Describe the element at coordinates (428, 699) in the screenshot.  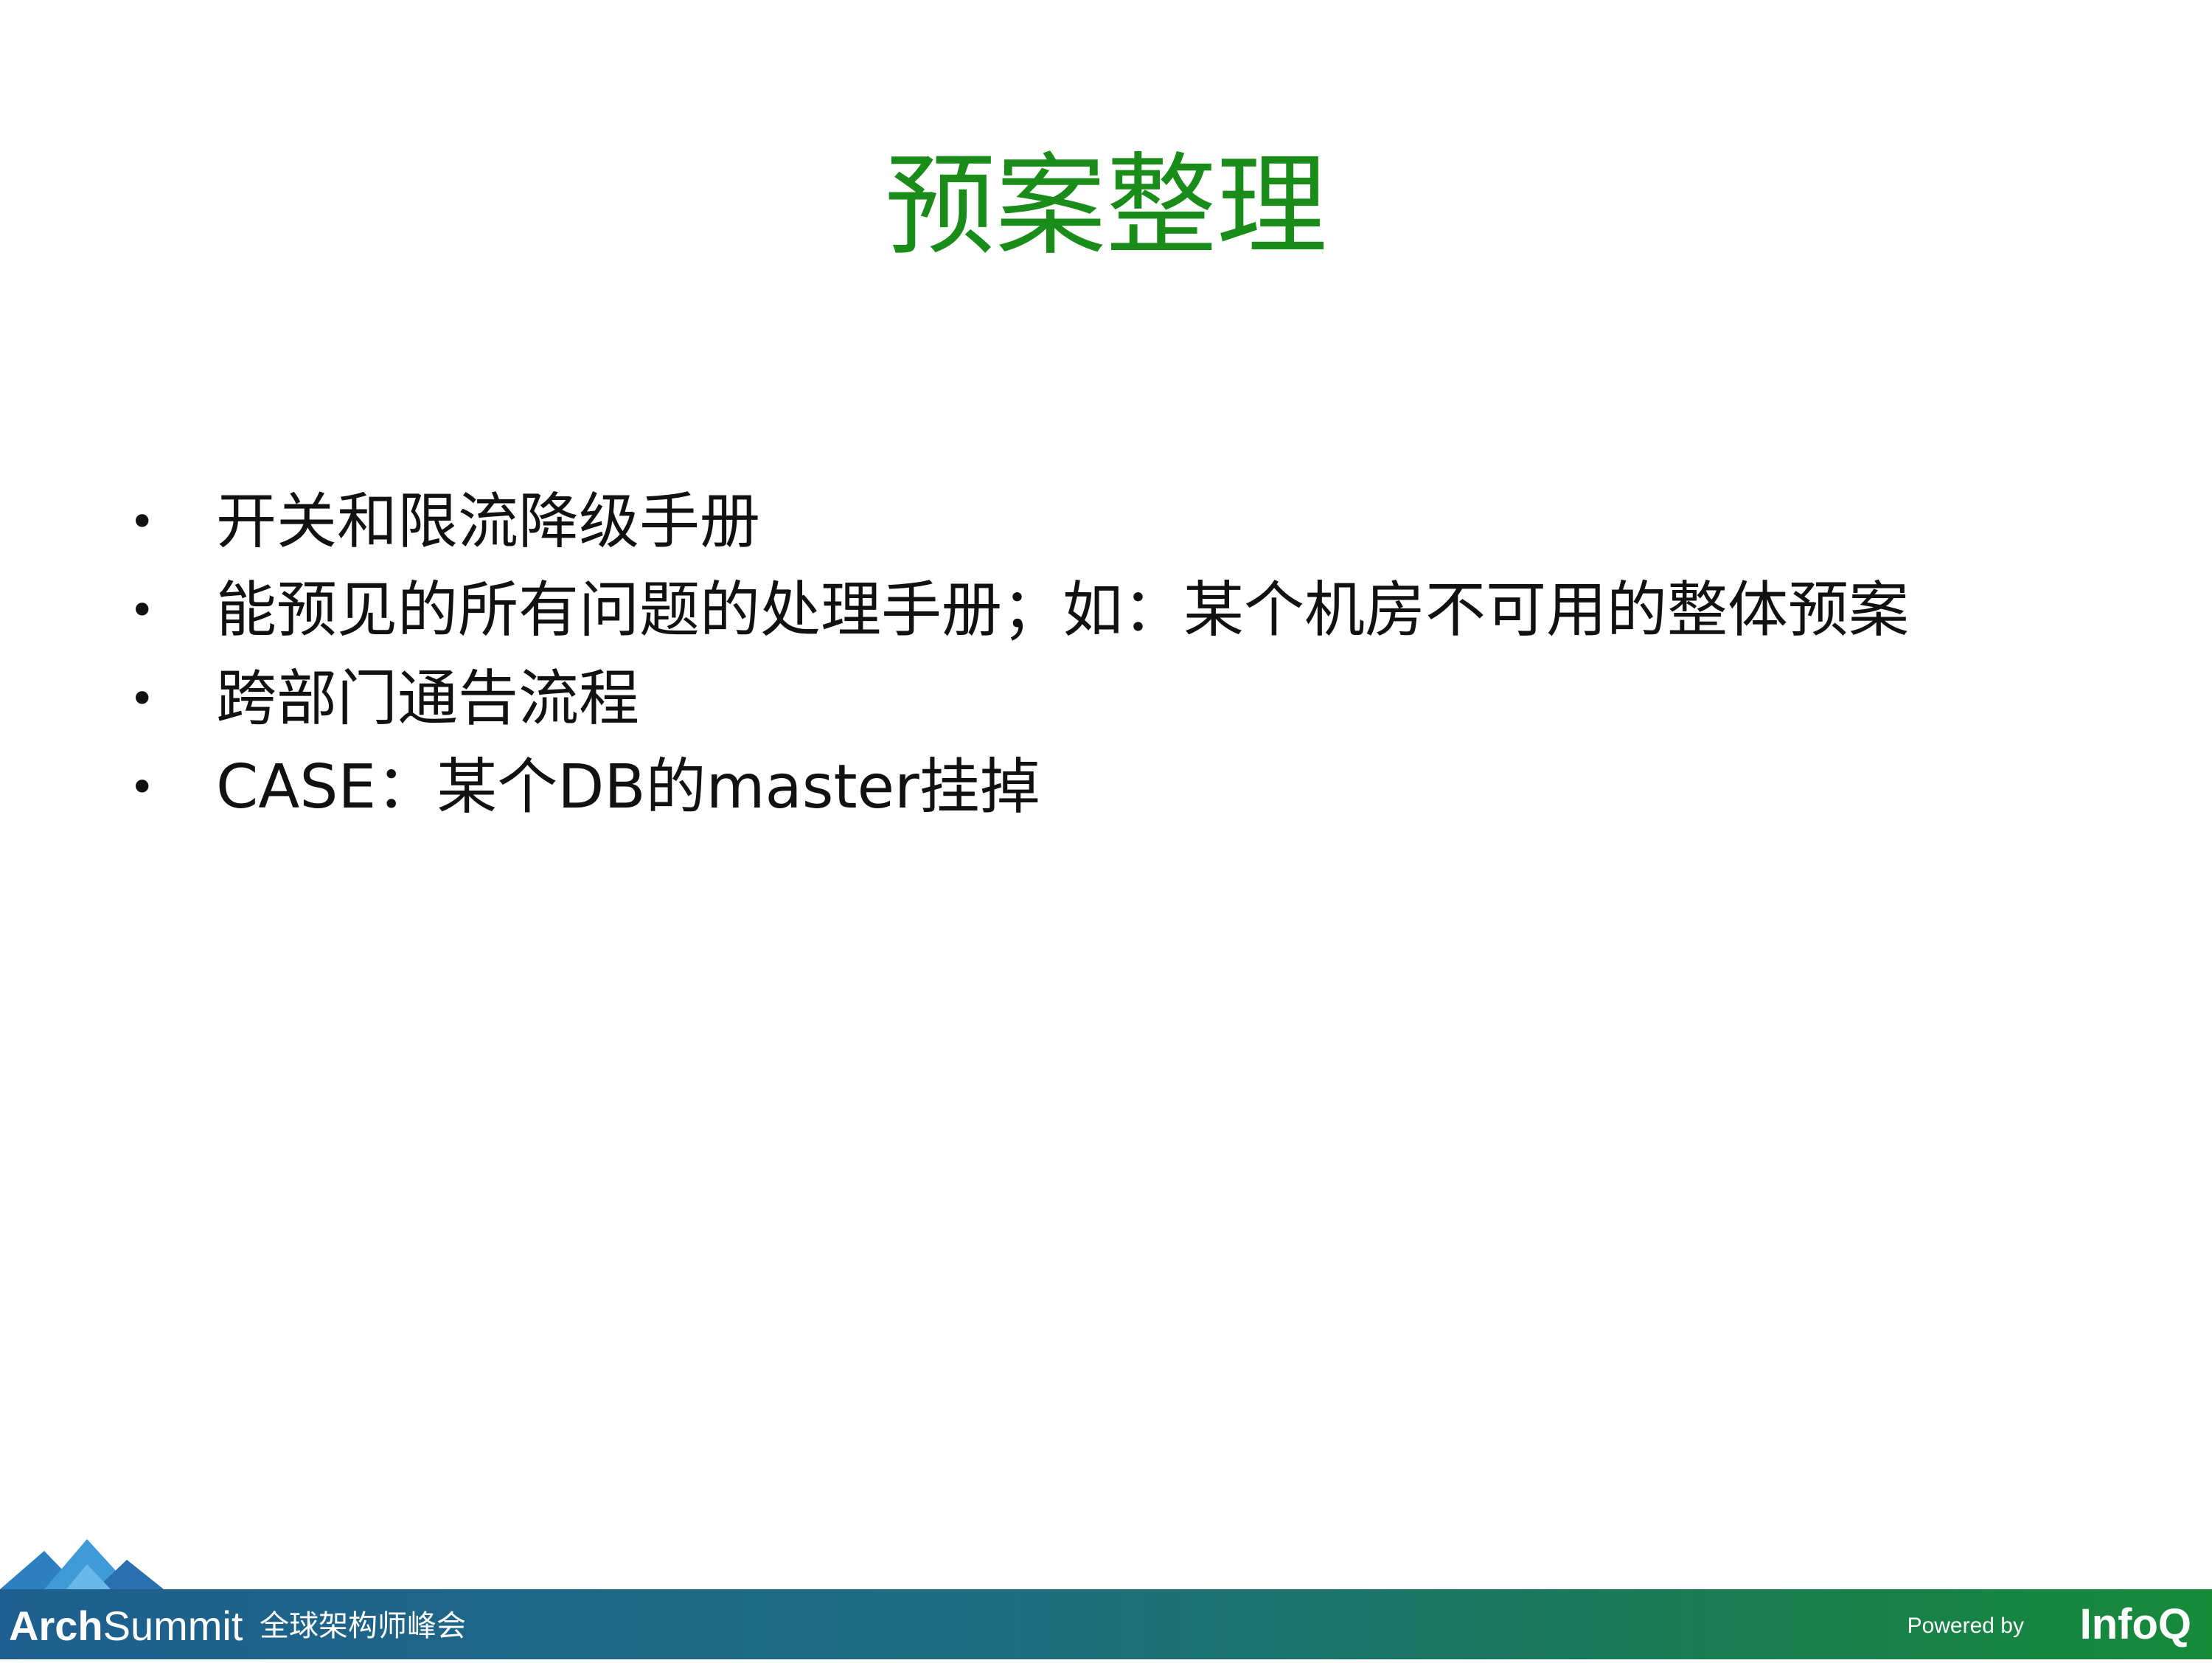
I see `bullet-text: 跨部门通告流程` at that location.